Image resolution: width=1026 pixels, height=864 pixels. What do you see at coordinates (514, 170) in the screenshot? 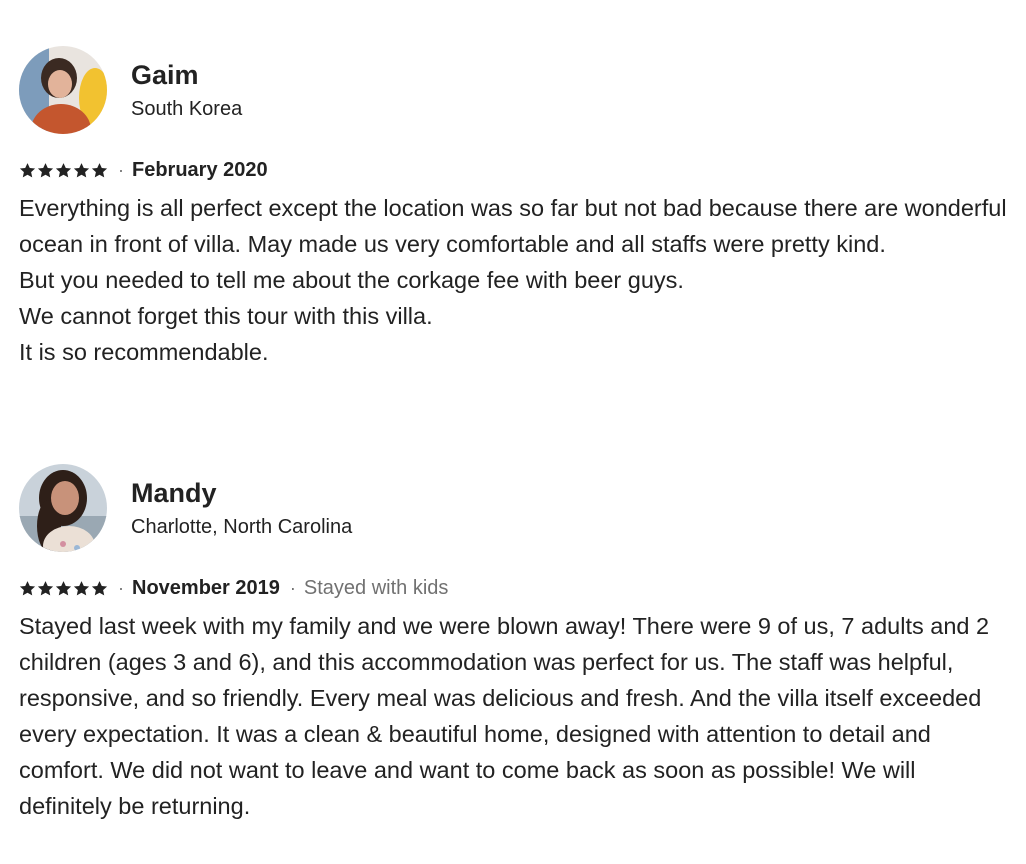
I see `review-meta: · February 2020` at bounding box center [514, 170].